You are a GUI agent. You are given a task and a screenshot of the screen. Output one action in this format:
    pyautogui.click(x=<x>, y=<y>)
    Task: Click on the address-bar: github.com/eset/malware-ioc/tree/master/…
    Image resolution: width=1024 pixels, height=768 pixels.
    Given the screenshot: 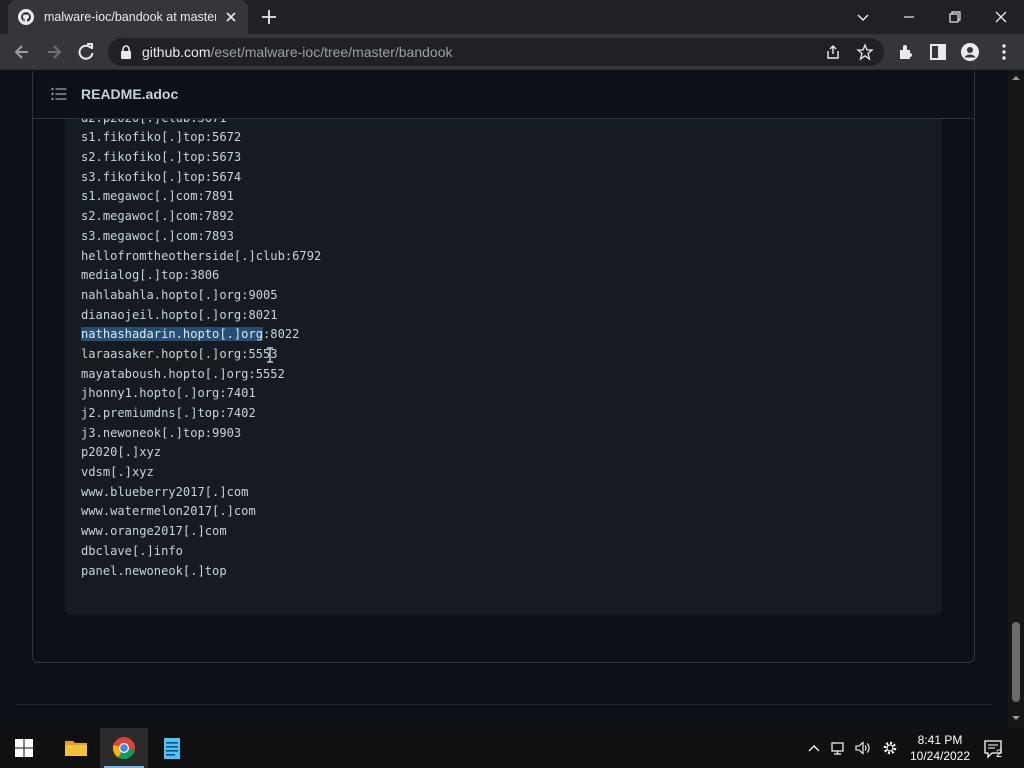 What is the action you would take?
    pyautogui.click(x=496, y=52)
    